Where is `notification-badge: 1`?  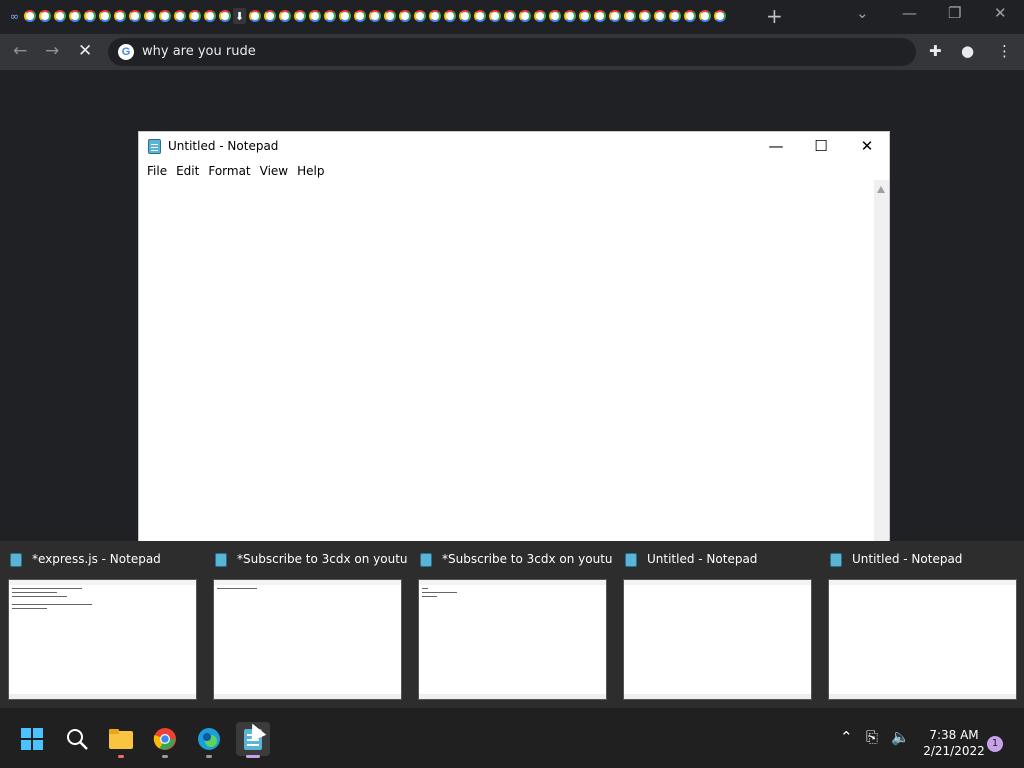
notification-badge: 1 is located at coordinates (995, 744).